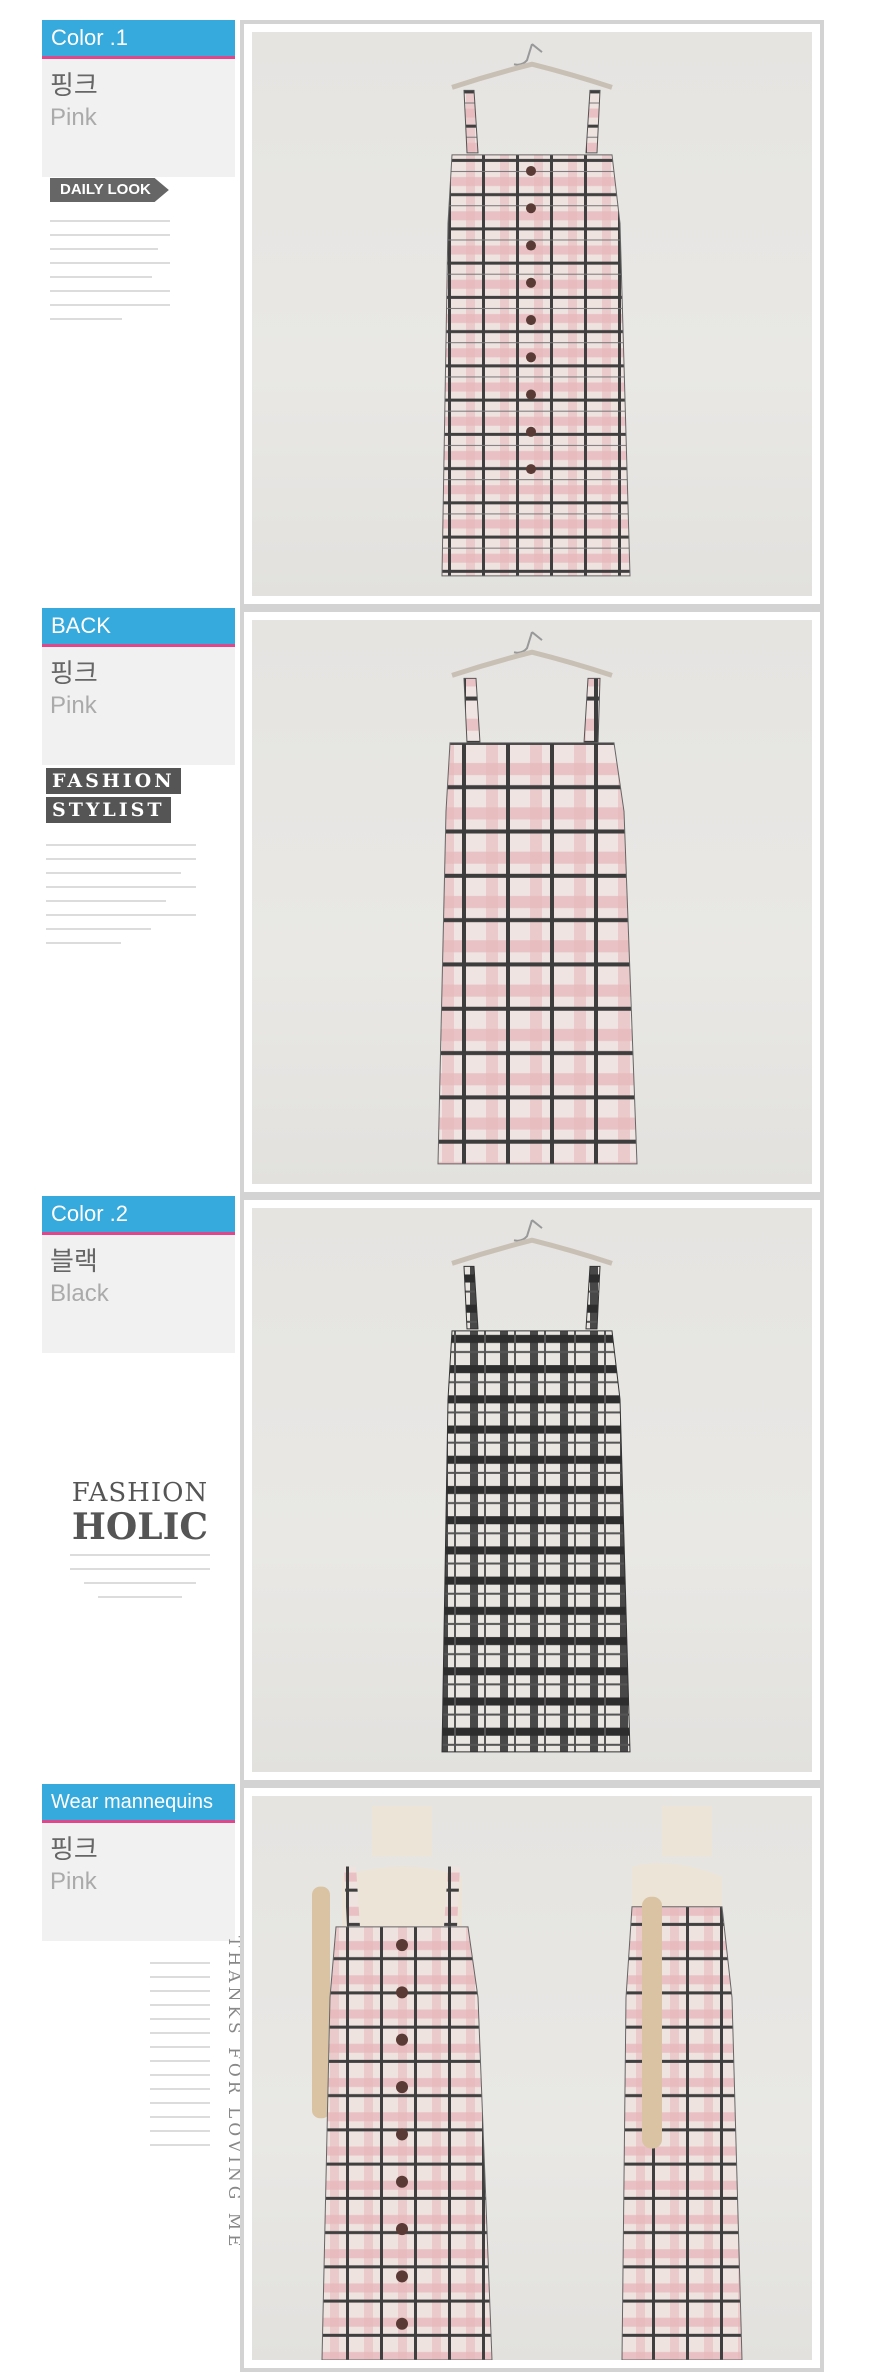 This screenshot has width=870, height=2379. Describe the element at coordinates (138, 1214) in the screenshot. I see `section-tag: Color .2` at that location.